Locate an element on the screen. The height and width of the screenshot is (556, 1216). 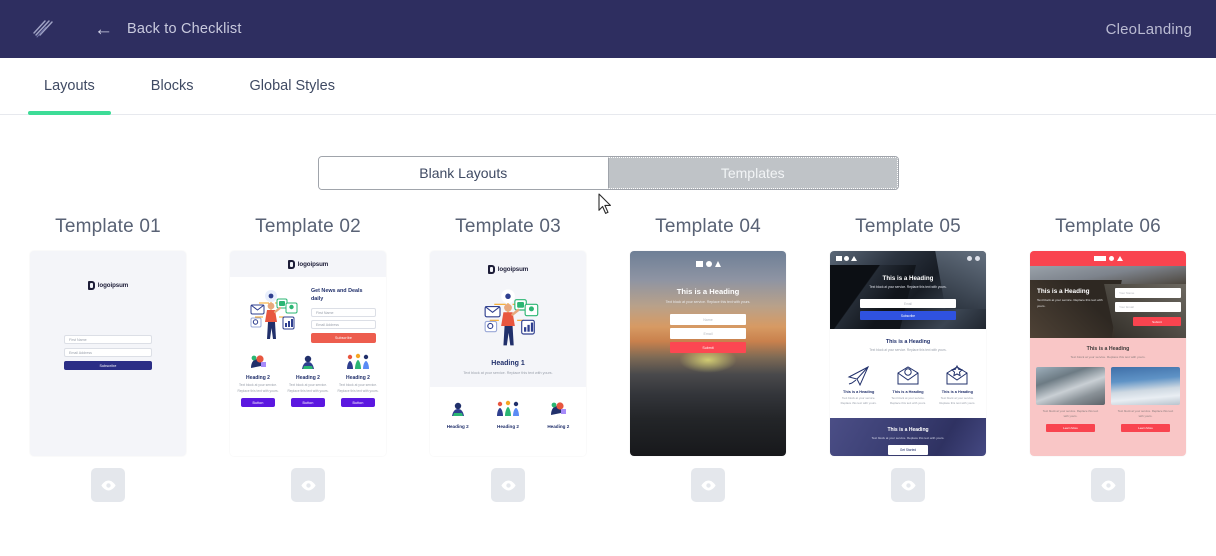
mini-hero-heading: Get News and Deals daily is located at coordinates (336, 295).